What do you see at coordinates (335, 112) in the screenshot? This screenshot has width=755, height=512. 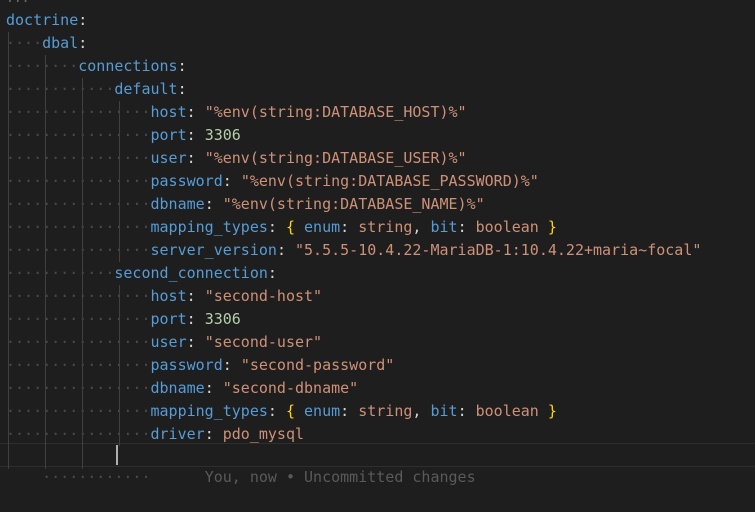 I see `yaml-value: "%env(string:DATABASE_HOST)%"` at bounding box center [335, 112].